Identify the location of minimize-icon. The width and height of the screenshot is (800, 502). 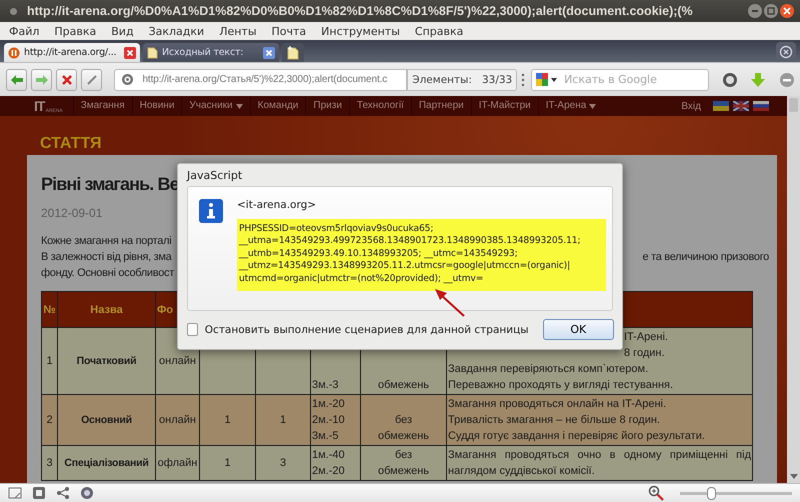
(755, 11).